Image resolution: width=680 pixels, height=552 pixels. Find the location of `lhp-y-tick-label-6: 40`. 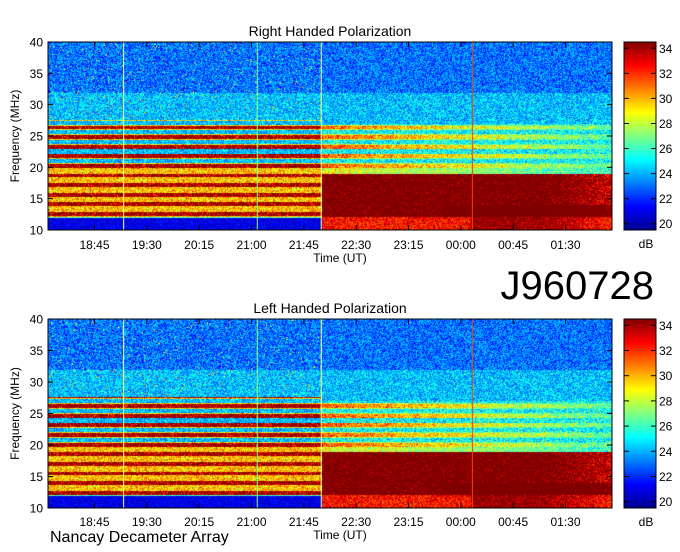

lhp-y-tick-label-6: 40 is located at coordinates (37, 320).